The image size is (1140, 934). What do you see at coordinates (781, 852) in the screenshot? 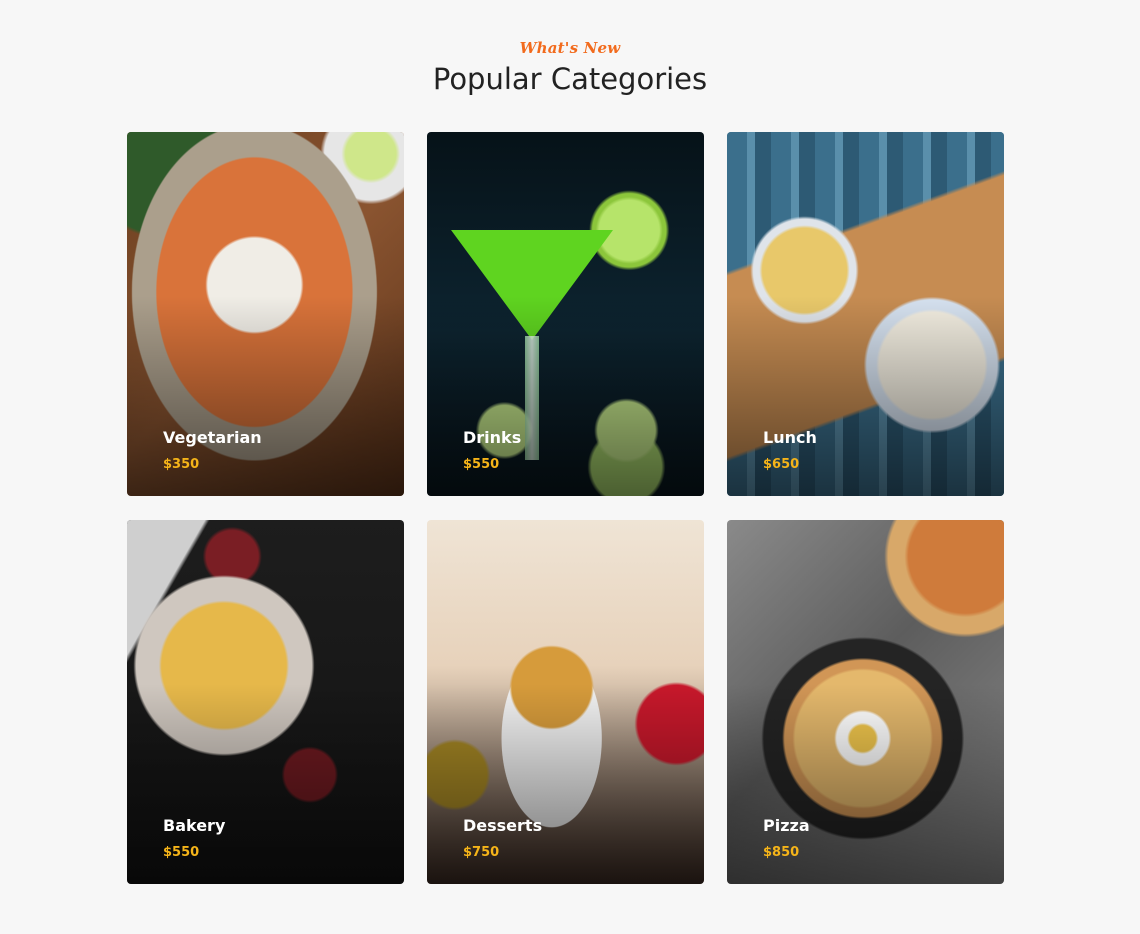
I see `category-price: $850` at bounding box center [781, 852].